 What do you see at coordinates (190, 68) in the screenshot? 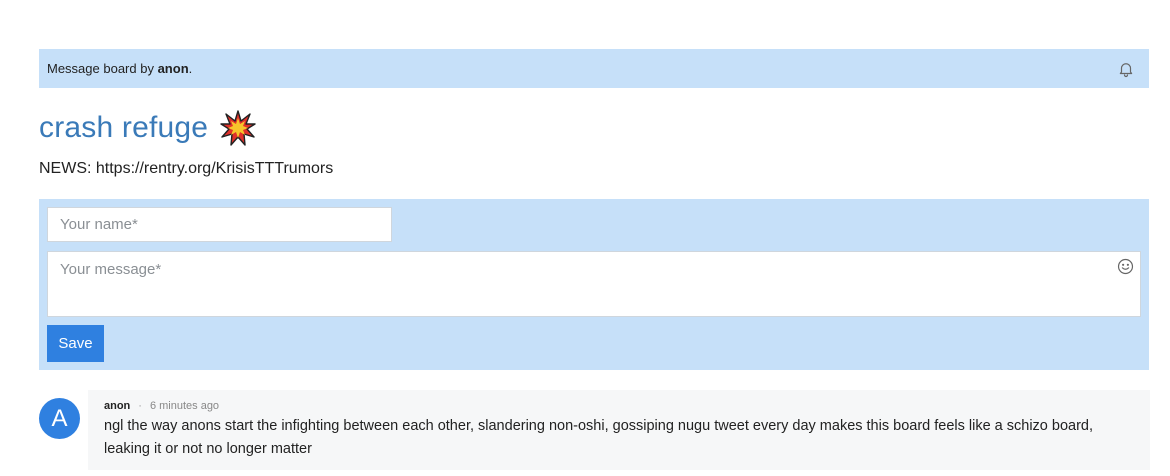
I see `owner-suffix: .` at bounding box center [190, 68].